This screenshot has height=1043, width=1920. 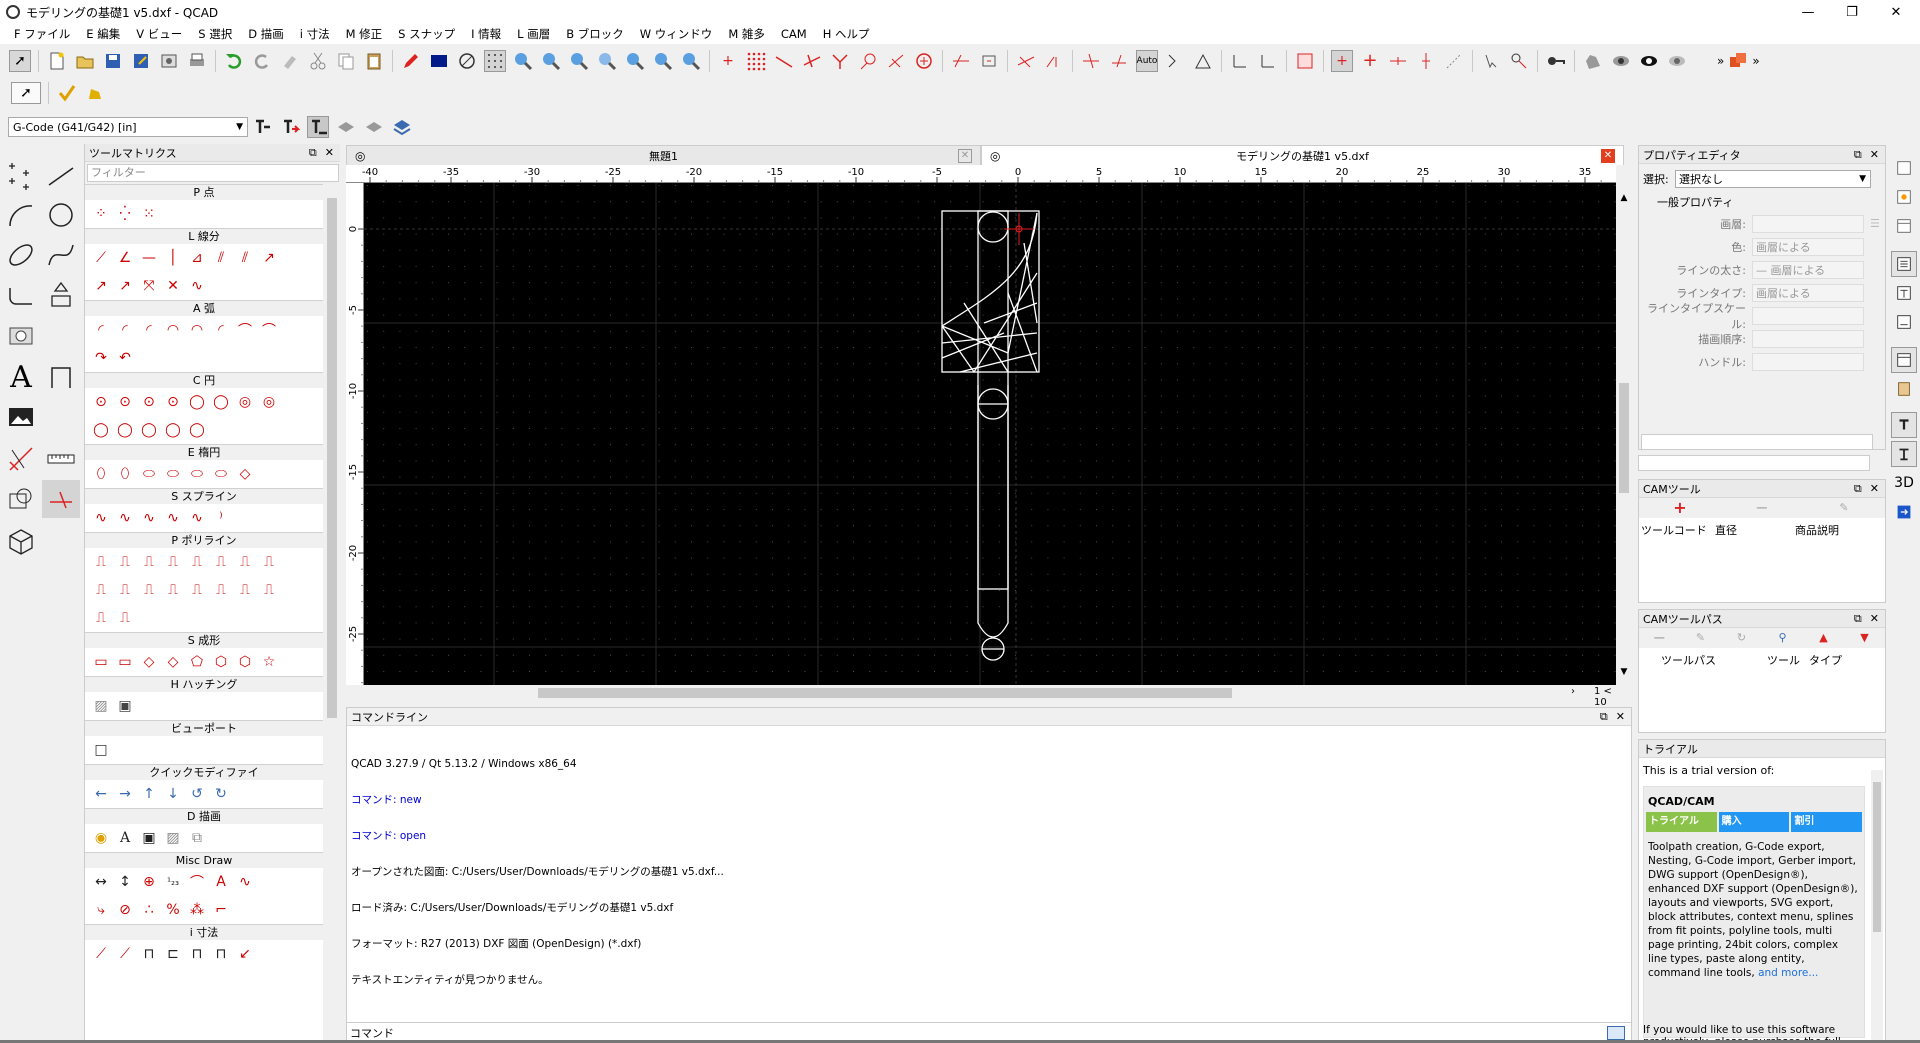 I want to click on dim-2-icon: ⟋, so click(x=125, y=954).